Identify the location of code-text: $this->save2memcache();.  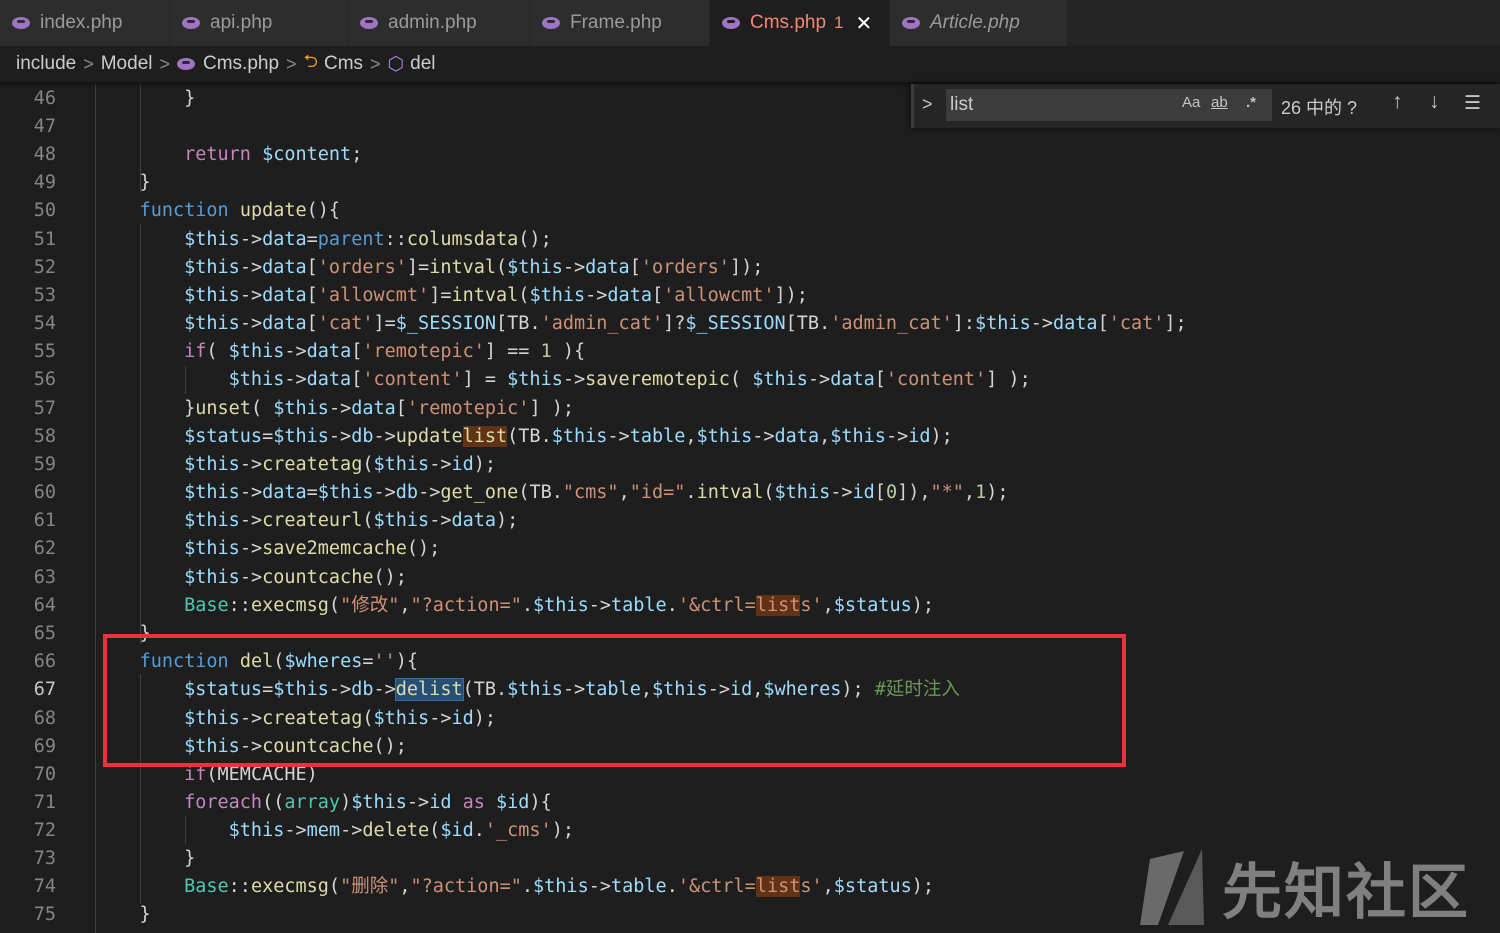
(312, 548).